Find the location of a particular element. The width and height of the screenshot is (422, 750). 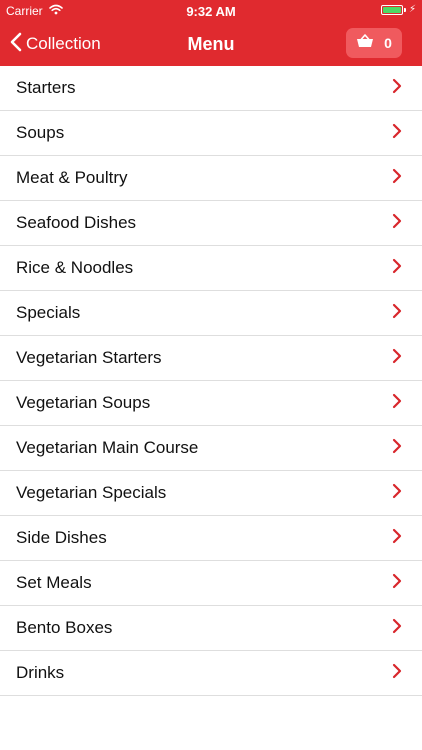

battery-icon is located at coordinates (391, 10).